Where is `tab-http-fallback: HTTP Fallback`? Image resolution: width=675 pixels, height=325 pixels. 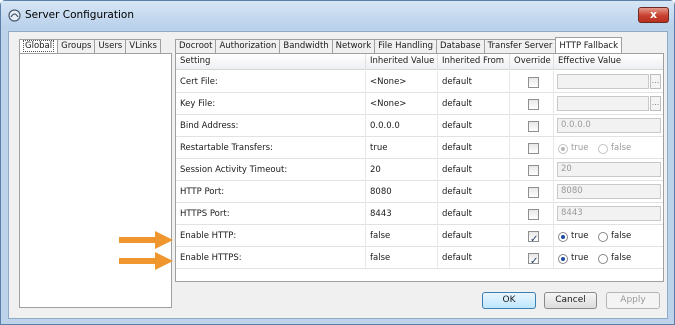 tab-http-fallback: HTTP Fallback is located at coordinates (589, 45).